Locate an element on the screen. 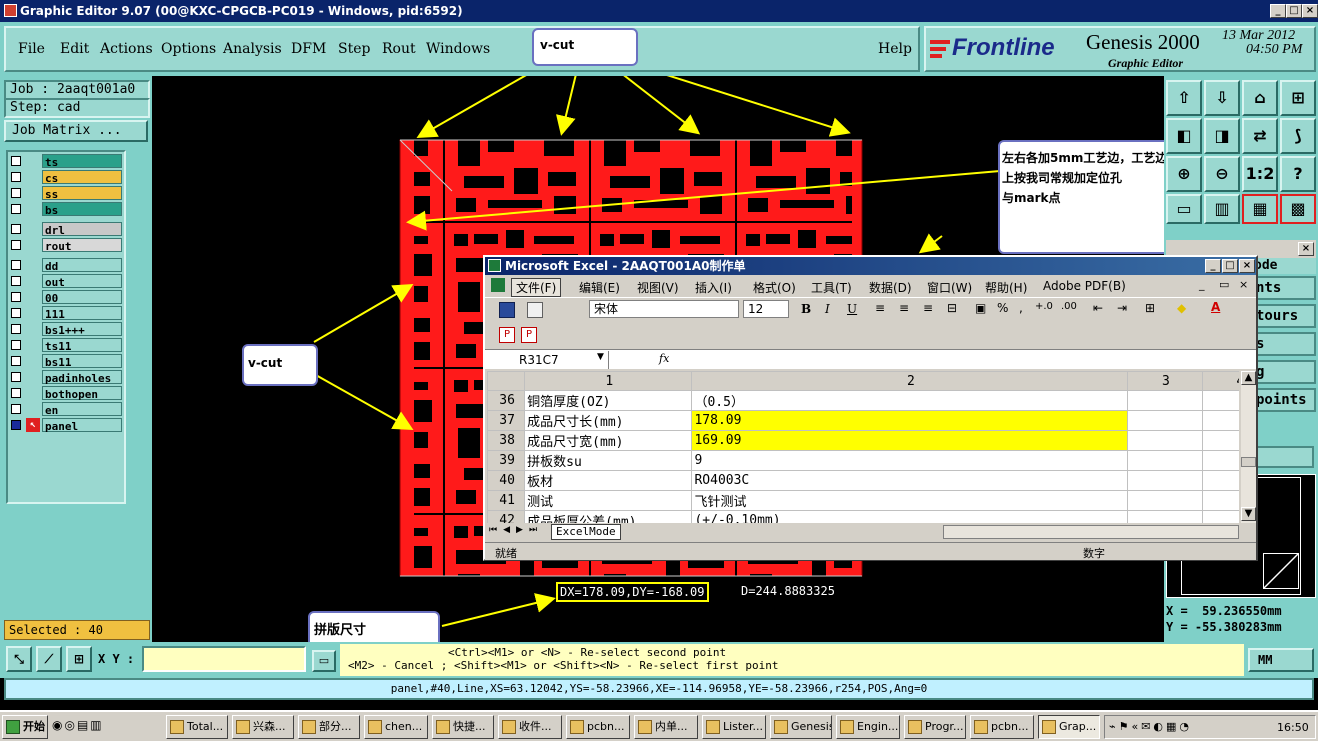  sheet-tab-excelmode: ExcelMode is located at coordinates (586, 532).